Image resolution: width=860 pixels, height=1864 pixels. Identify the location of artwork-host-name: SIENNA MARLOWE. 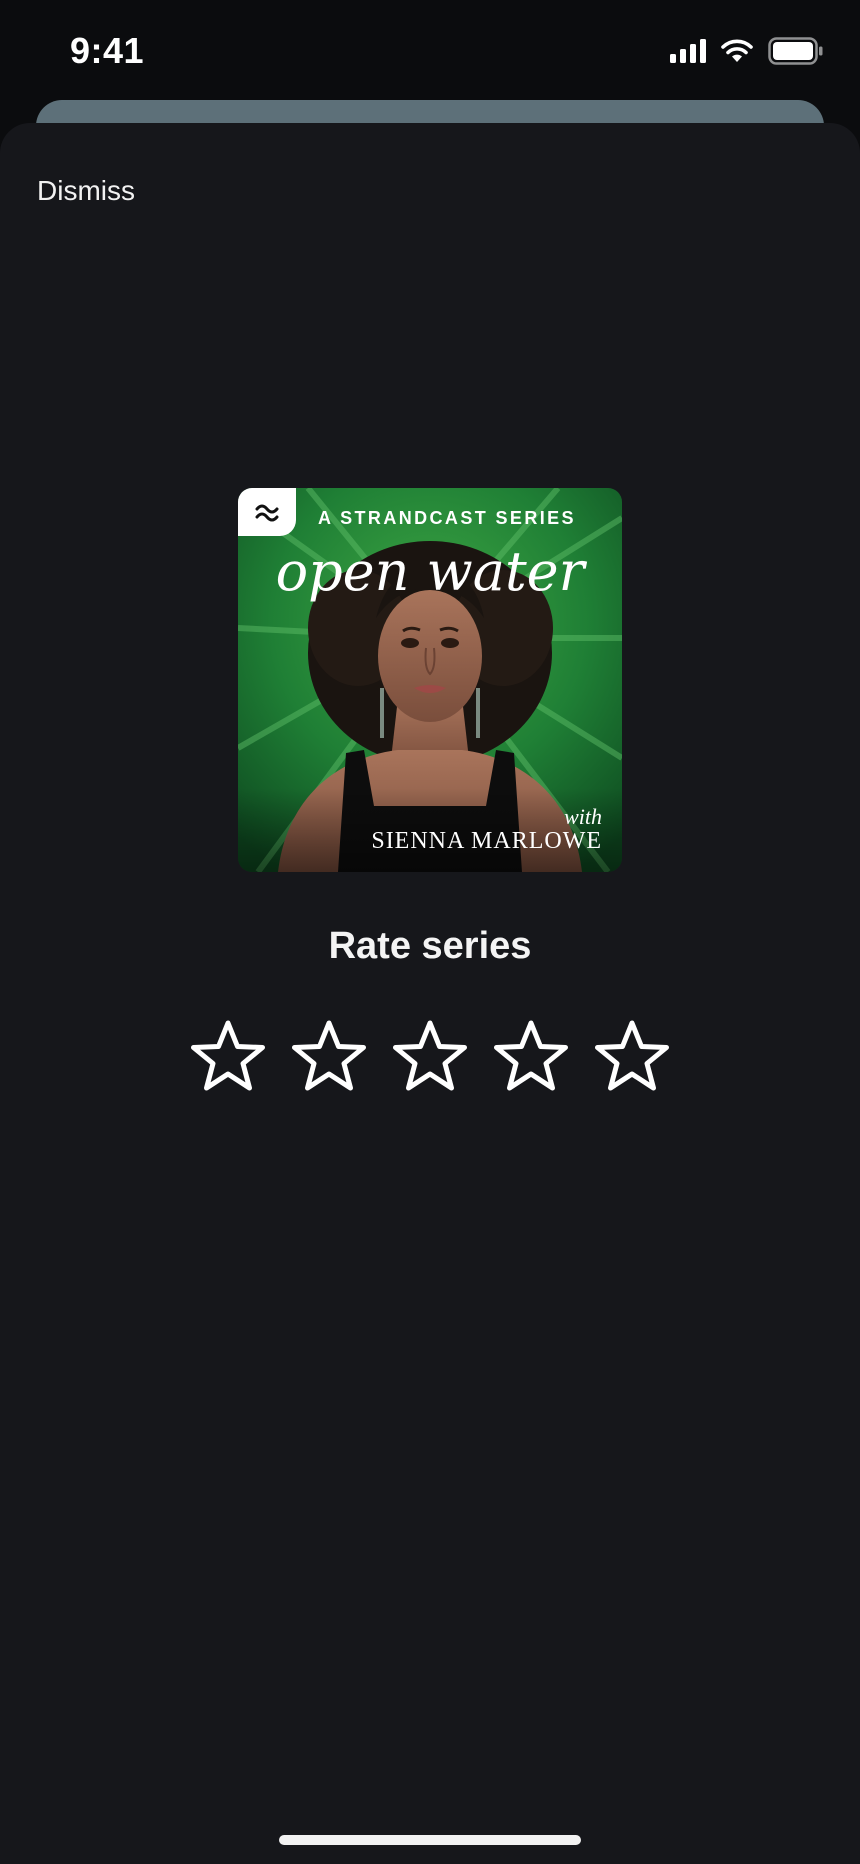
(486, 841).